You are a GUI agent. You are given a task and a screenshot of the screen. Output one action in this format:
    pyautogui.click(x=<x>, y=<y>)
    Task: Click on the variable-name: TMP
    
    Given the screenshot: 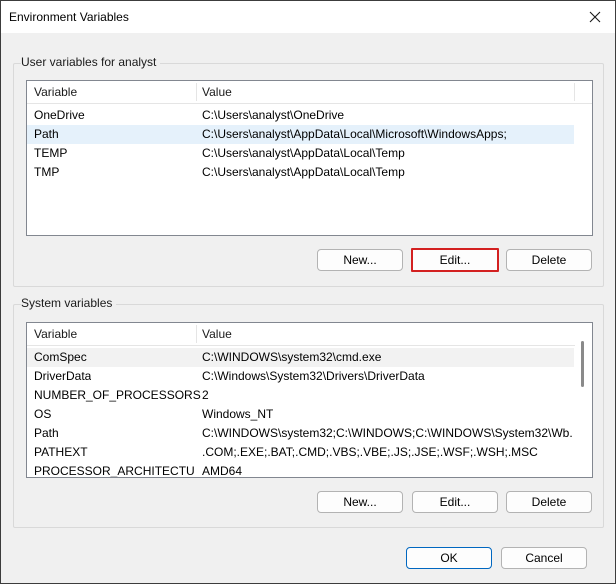 What is the action you would take?
    pyautogui.click(x=47, y=172)
    